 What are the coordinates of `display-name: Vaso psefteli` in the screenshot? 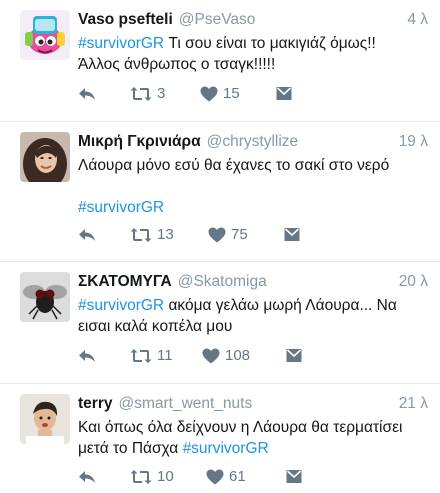 It's located at (125, 20).